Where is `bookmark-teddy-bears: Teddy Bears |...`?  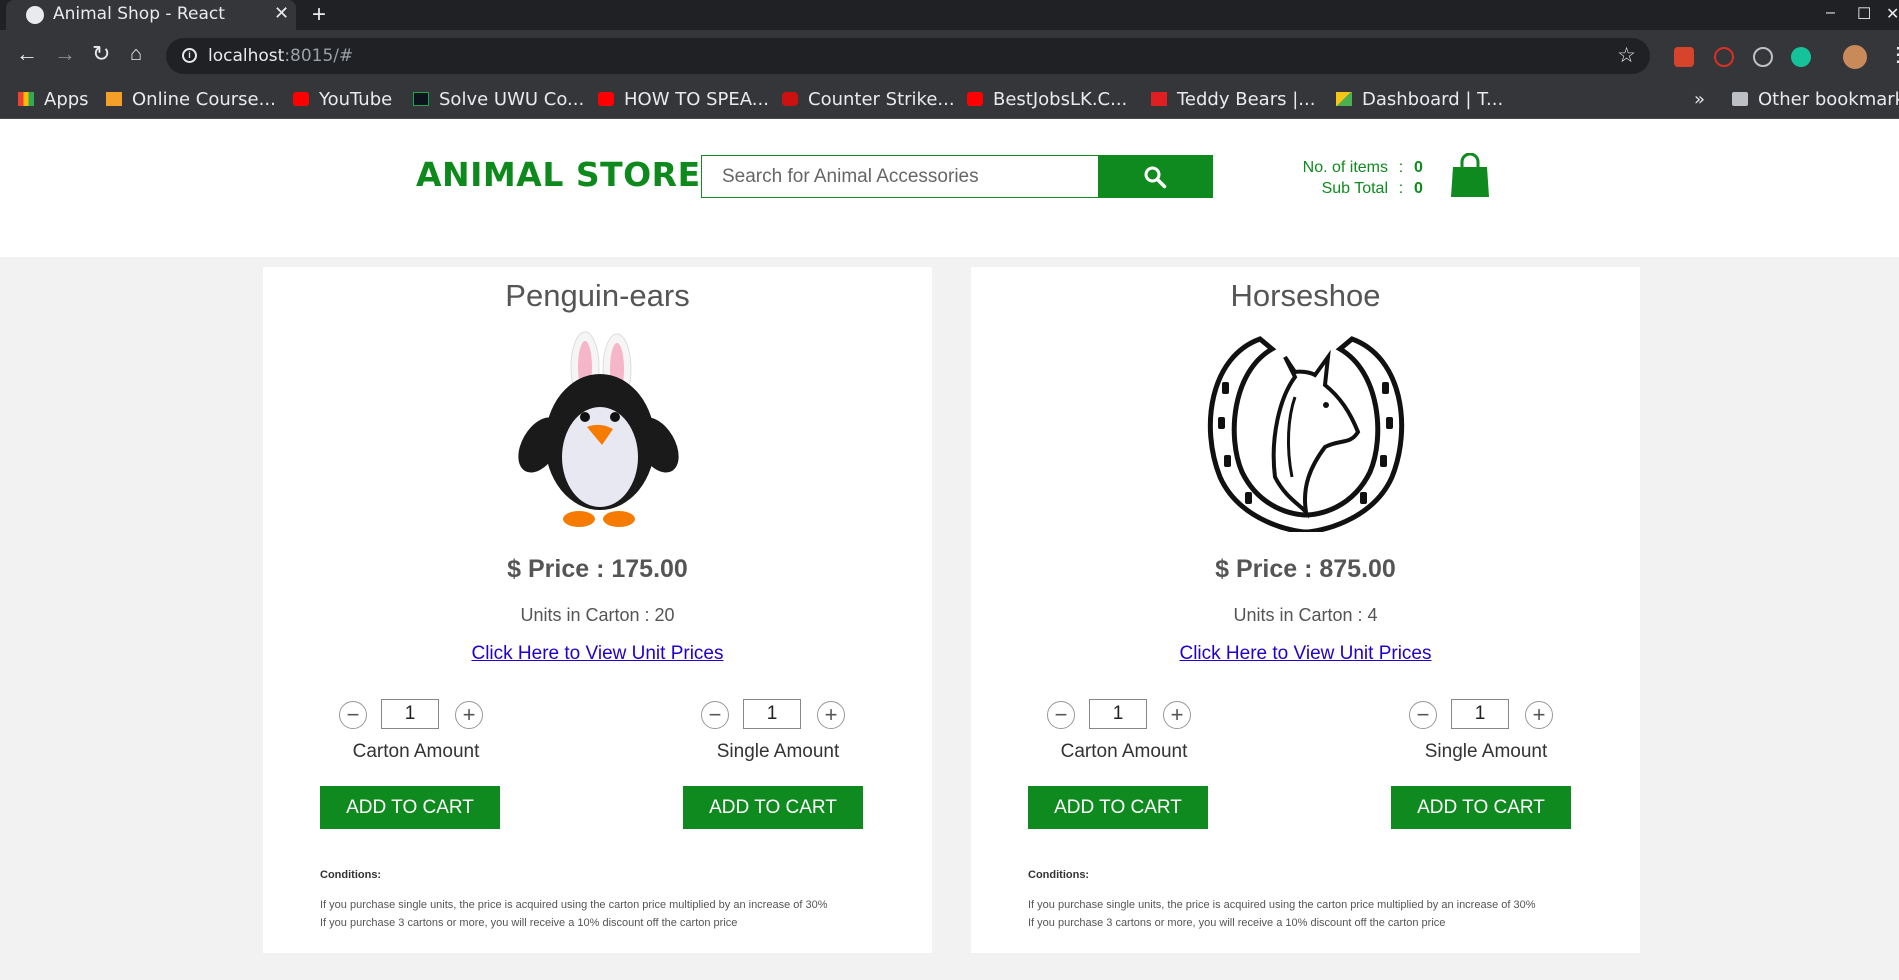
bookmark-teddy-bears: Teddy Bears |... is located at coordinates (1233, 99).